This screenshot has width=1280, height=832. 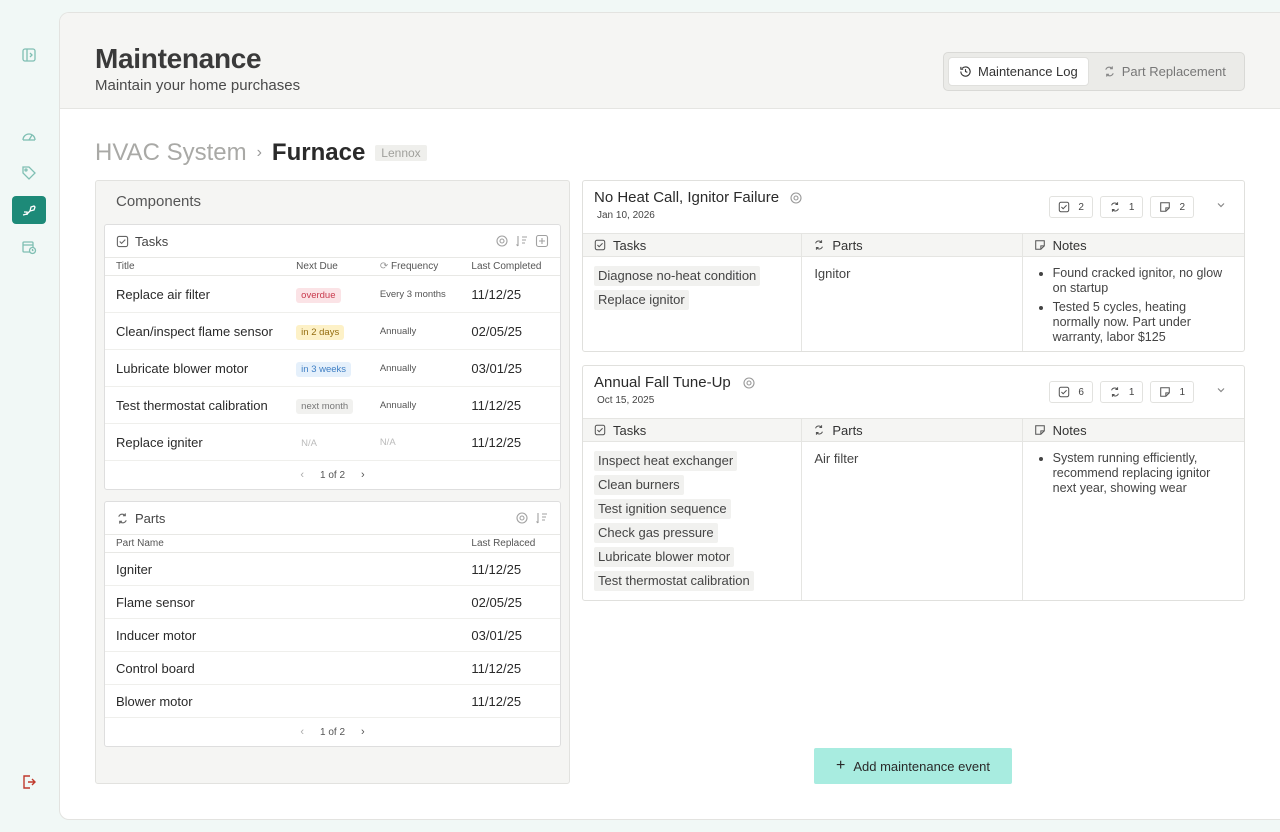 I want to click on breadcrumb-parent: HVAC System, so click(x=171, y=153).